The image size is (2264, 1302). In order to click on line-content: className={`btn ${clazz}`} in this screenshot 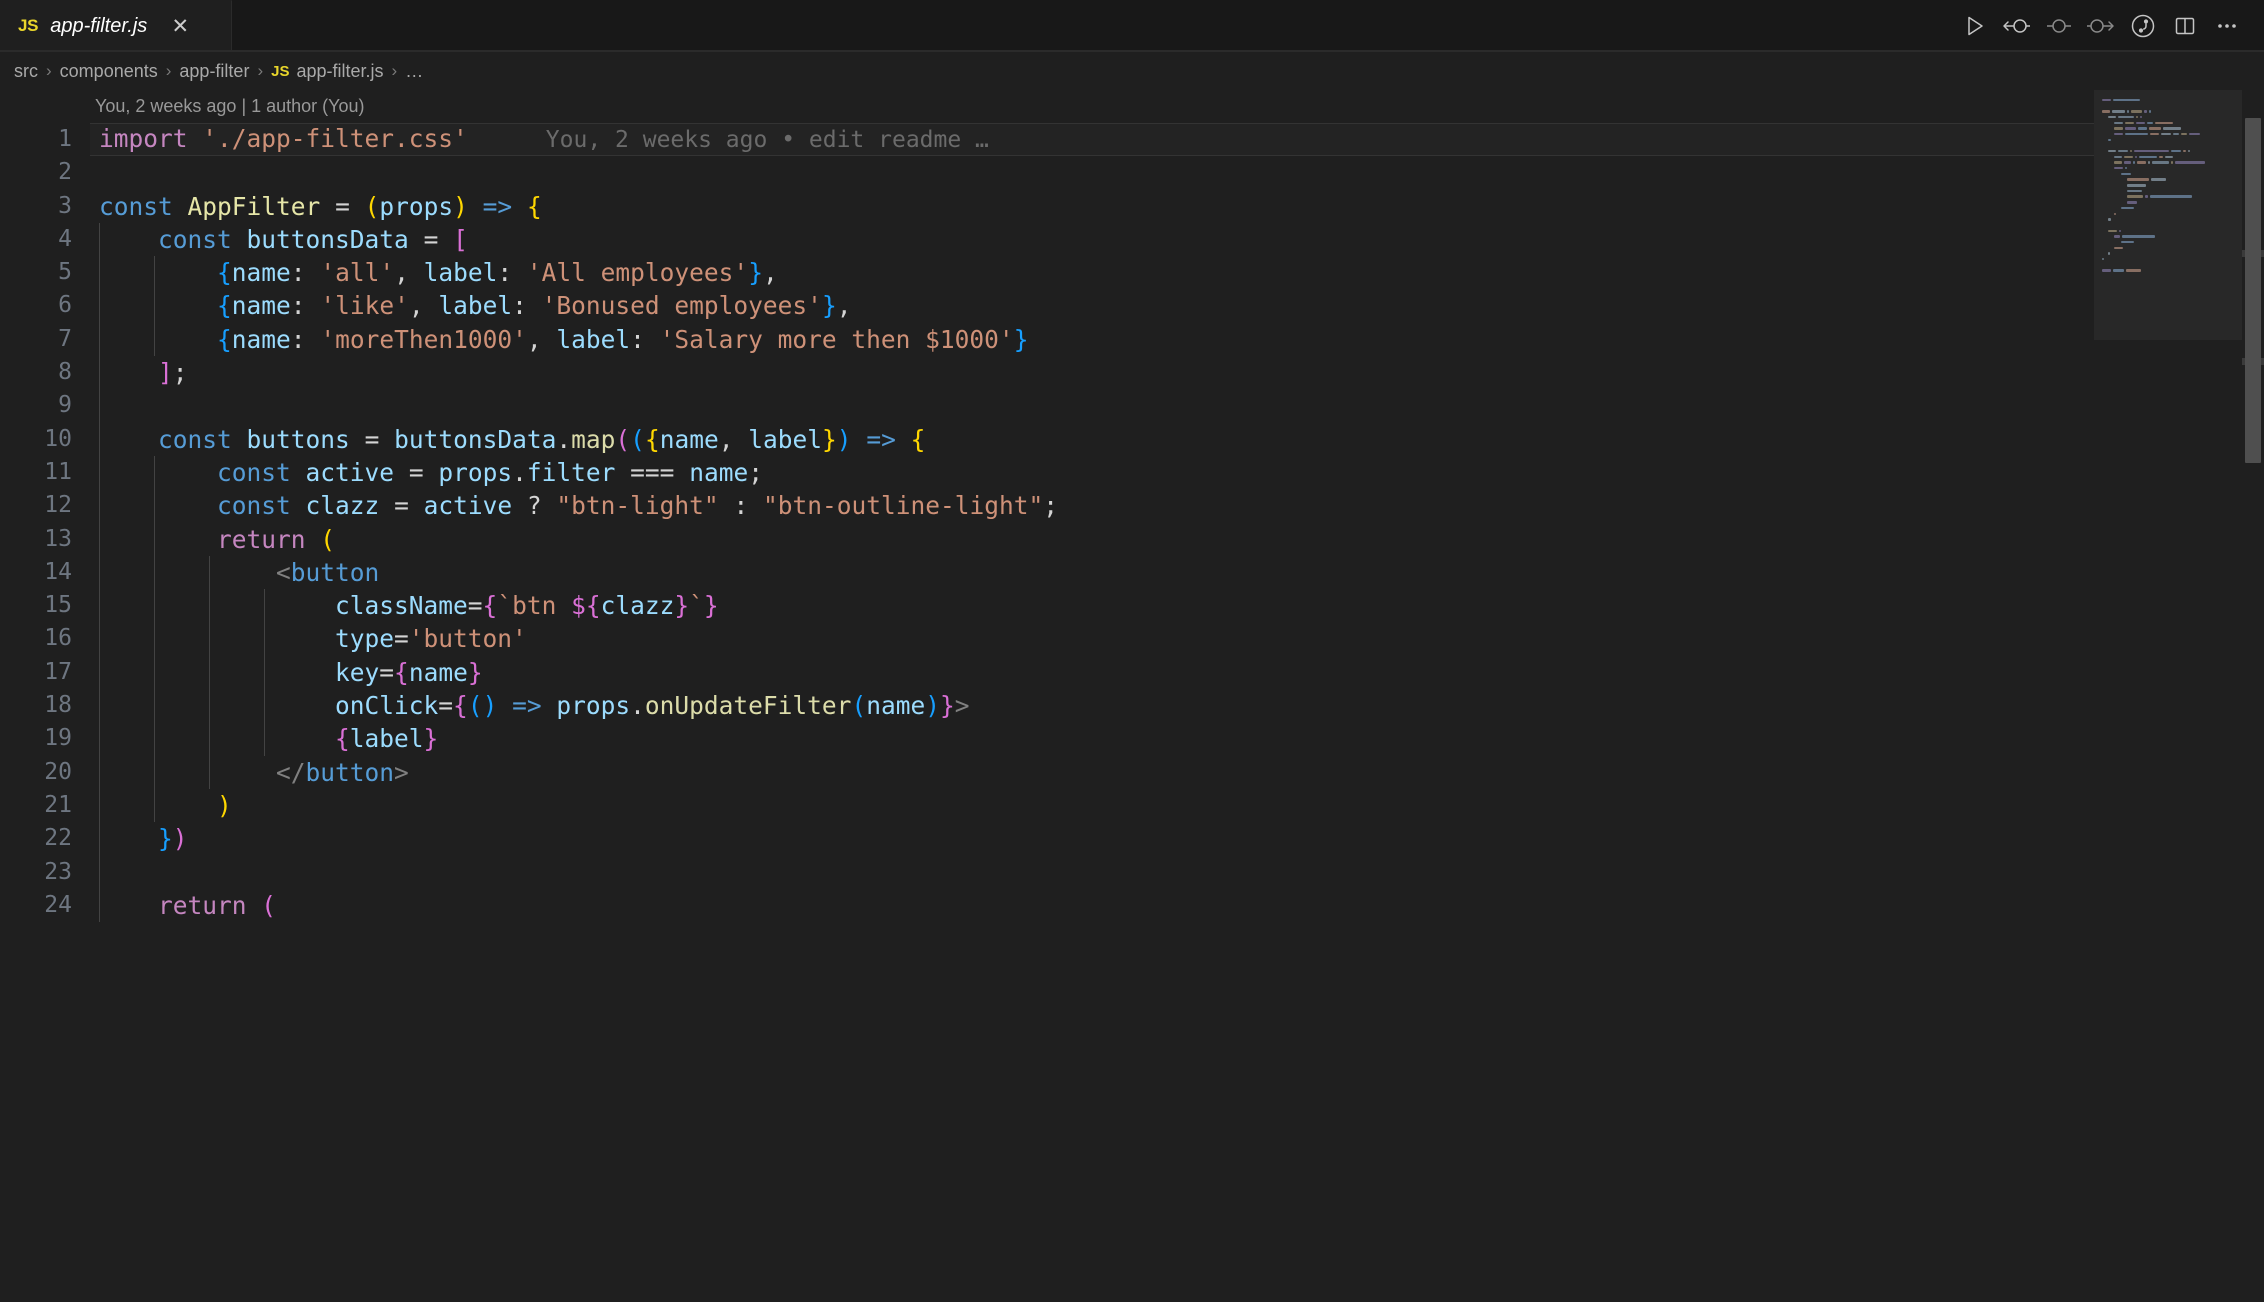, I will do `click(395, 606)`.